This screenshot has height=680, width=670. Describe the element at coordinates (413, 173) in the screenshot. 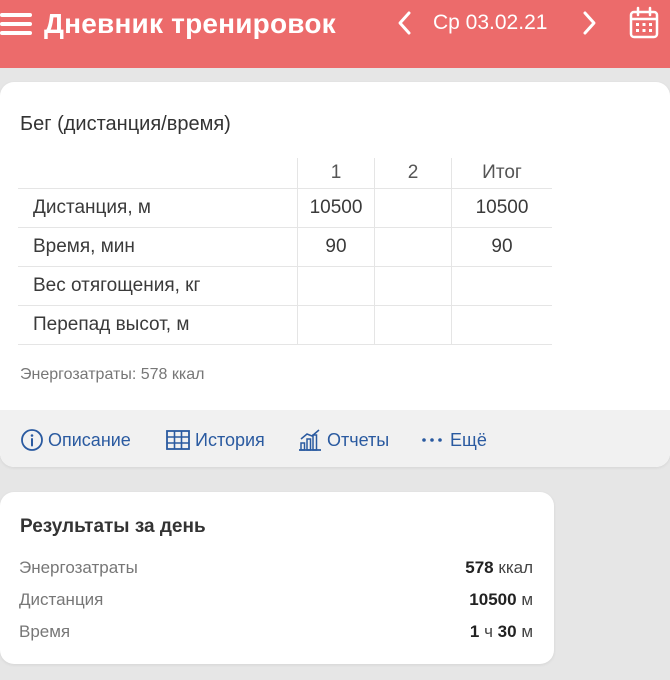

I see `column-header-set-2: 2` at that location.